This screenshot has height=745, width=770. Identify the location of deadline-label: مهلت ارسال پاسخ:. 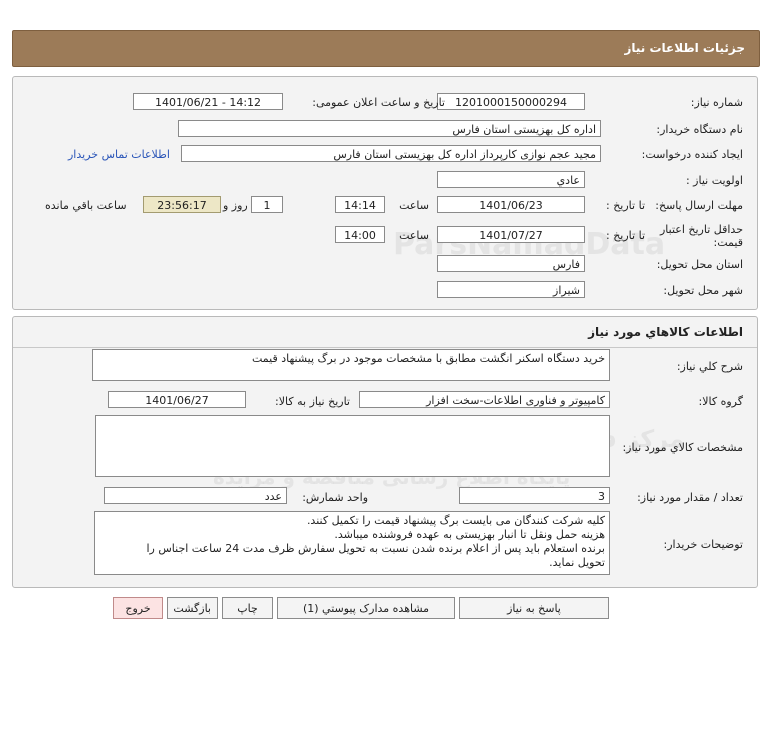
(699, 205).